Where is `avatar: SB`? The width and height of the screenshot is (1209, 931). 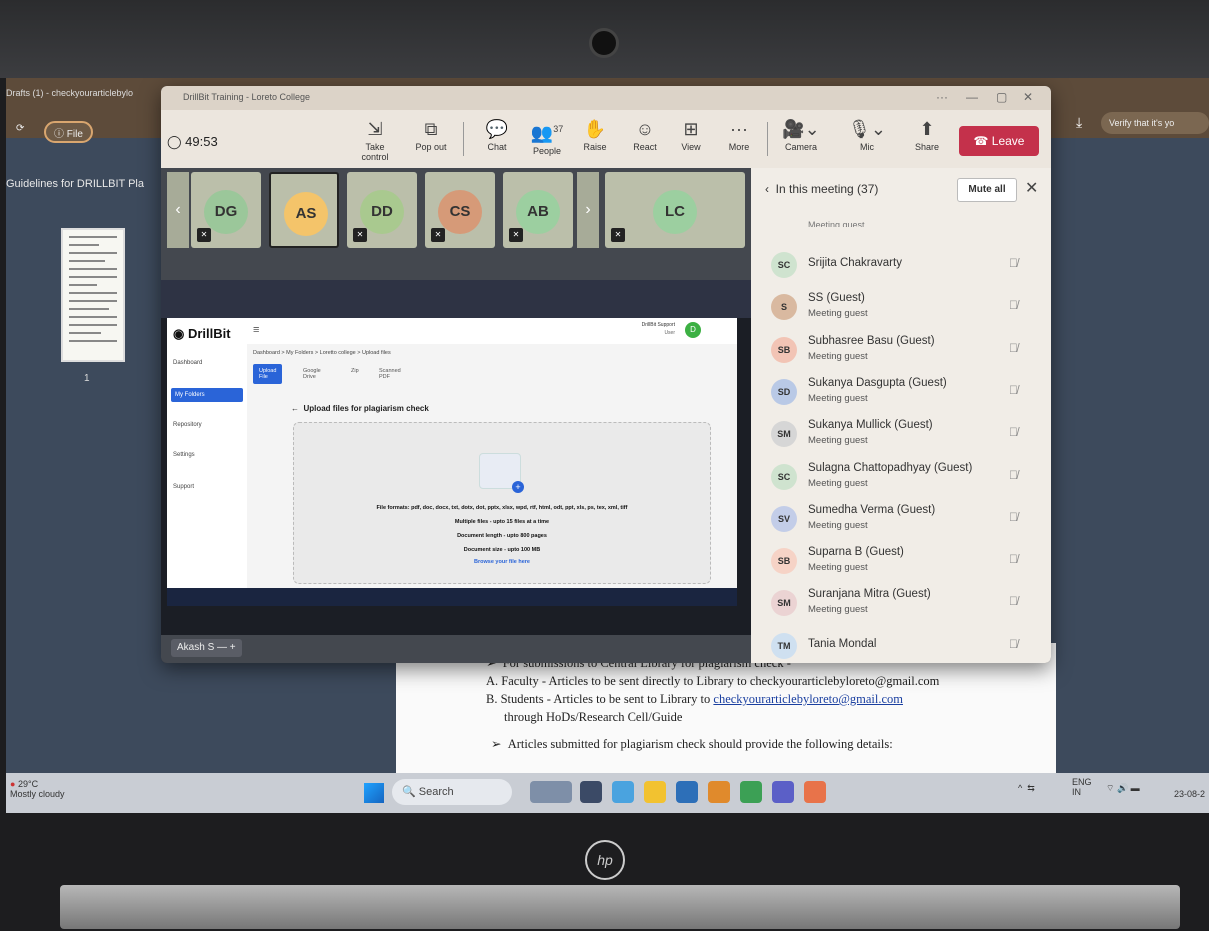
avatar: SB is located at coordinates (784, 561).